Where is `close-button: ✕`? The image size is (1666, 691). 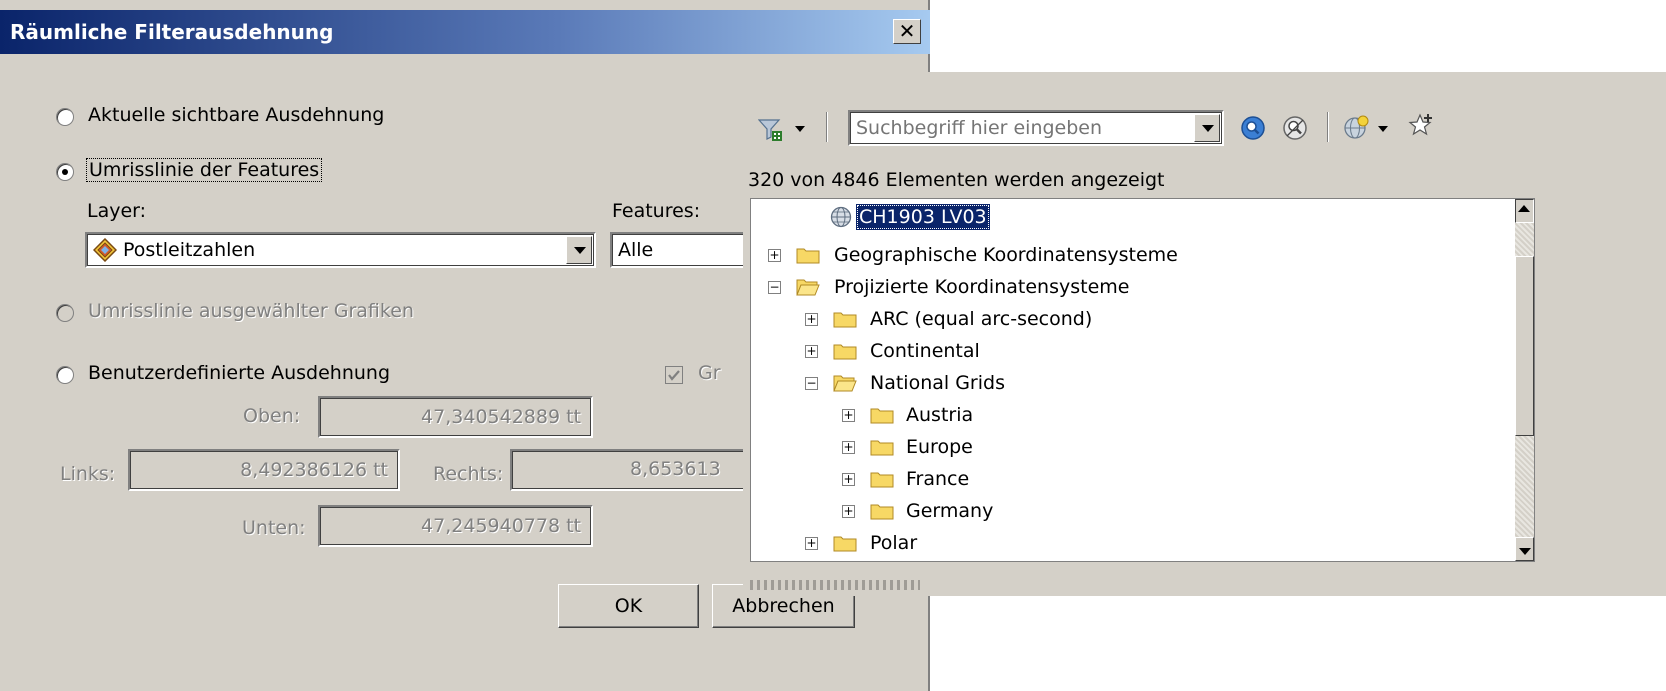 close-button: ✕ is located at coordinates (907, 31).